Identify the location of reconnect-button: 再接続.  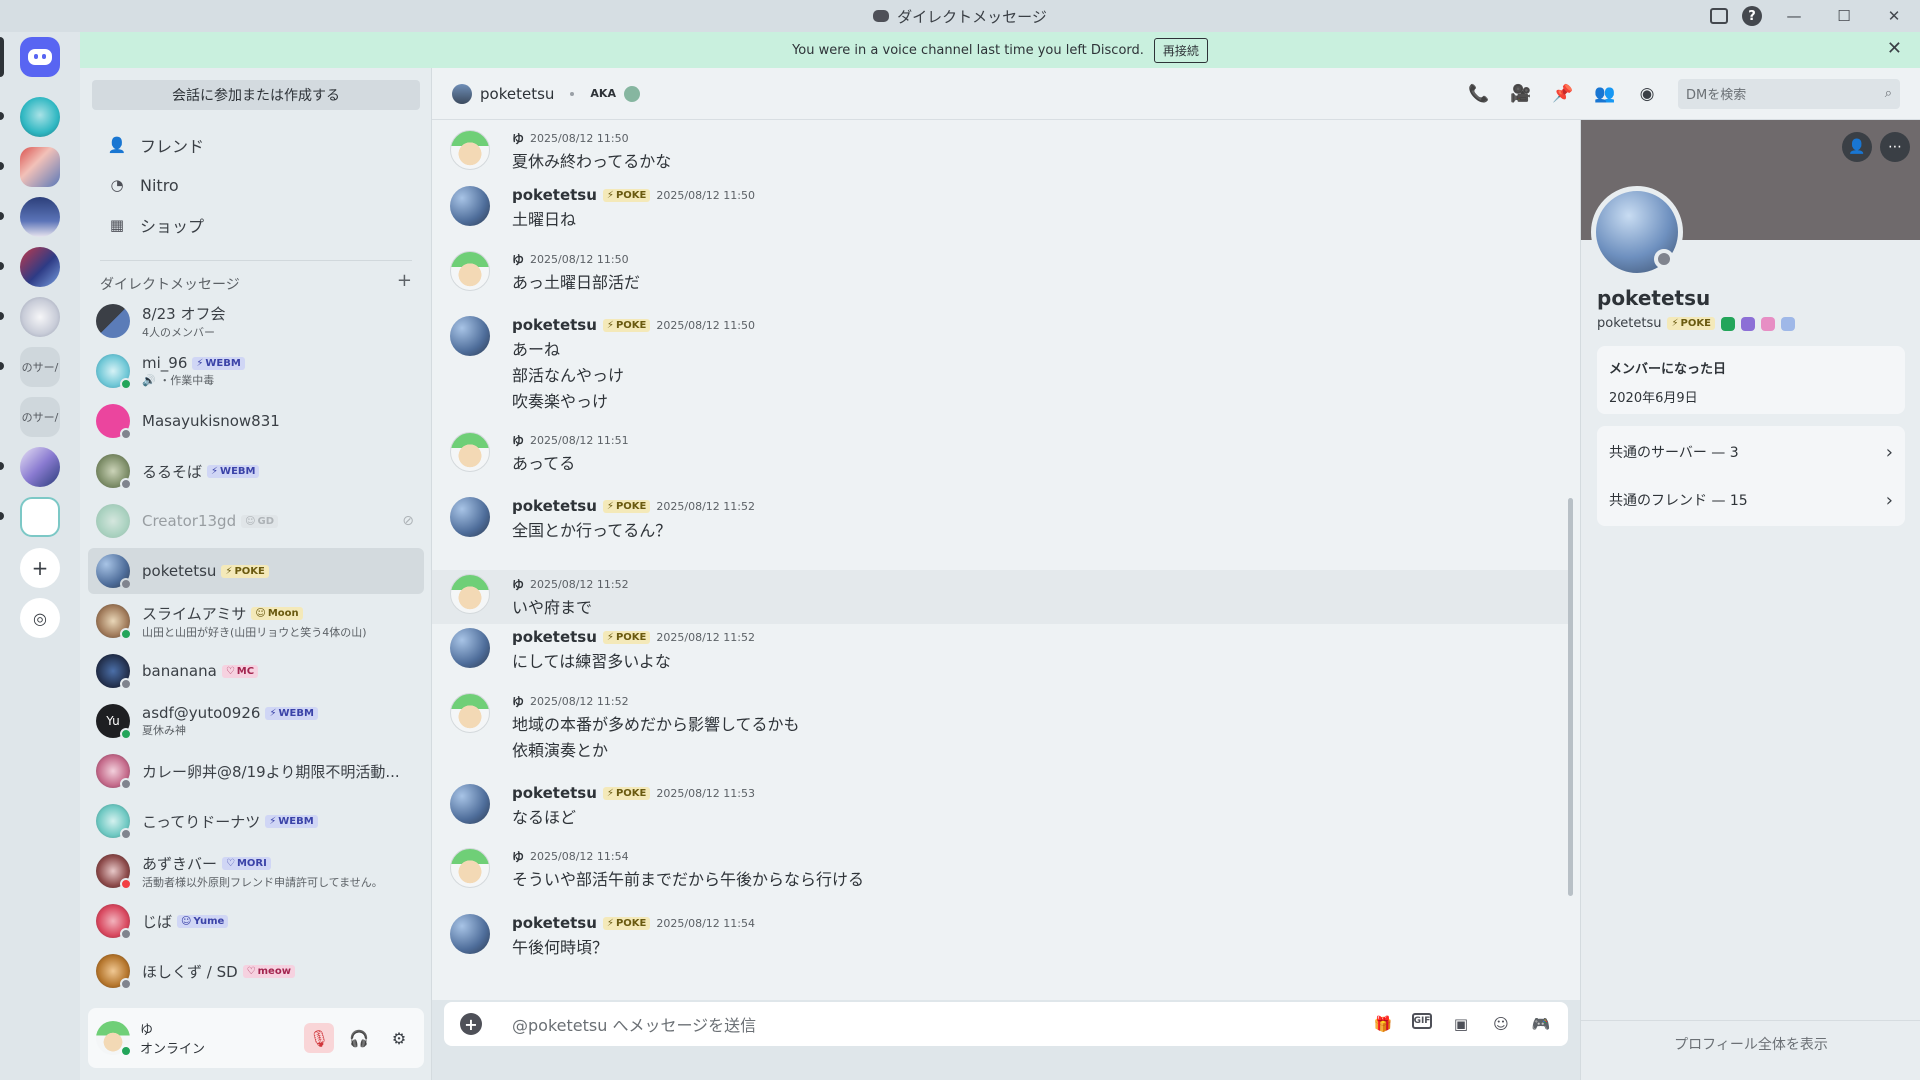
(1180, 50).